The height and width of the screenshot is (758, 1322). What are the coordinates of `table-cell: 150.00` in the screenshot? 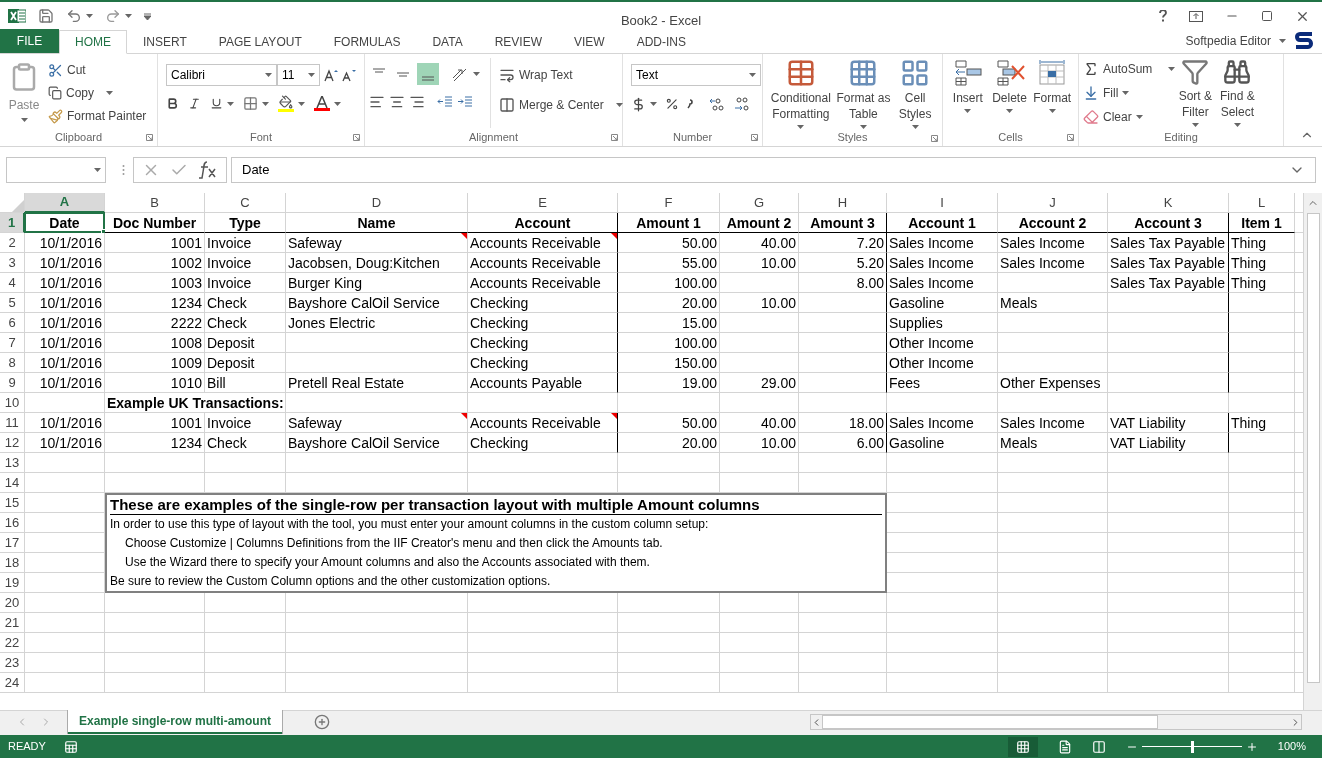 It's located at (669, 363).